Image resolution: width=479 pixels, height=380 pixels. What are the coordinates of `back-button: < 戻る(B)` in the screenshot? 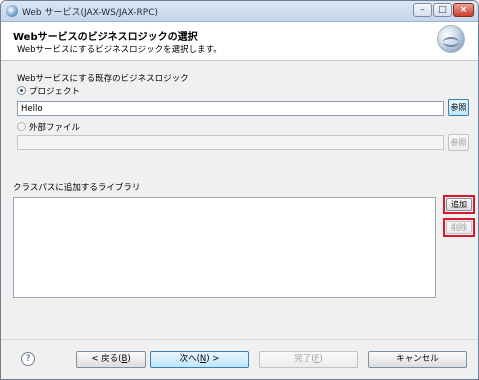 It's located at (111, 359).